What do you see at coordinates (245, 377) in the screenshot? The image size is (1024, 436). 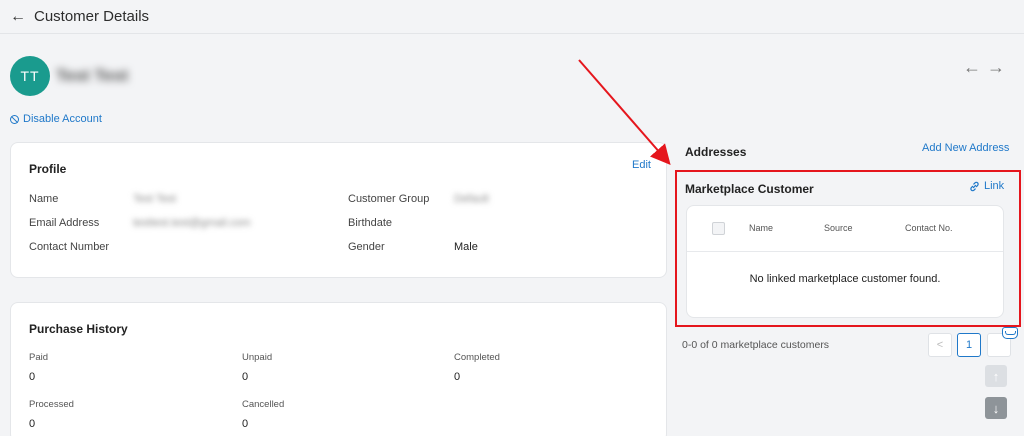 I see `unpaid-value: 0` at bounding box center [245, 377].